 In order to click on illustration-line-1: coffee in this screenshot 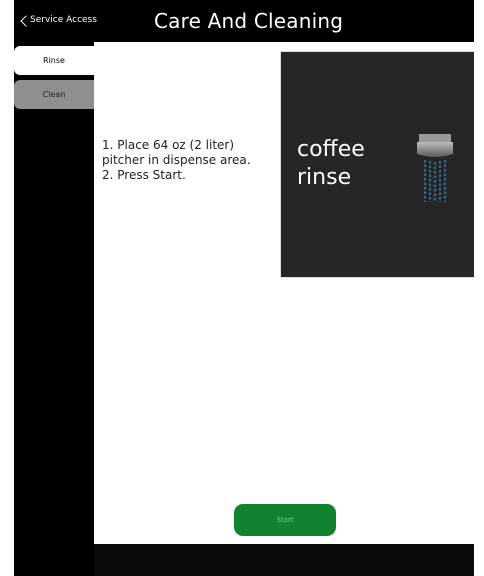, I will do `click(331, 149)`.